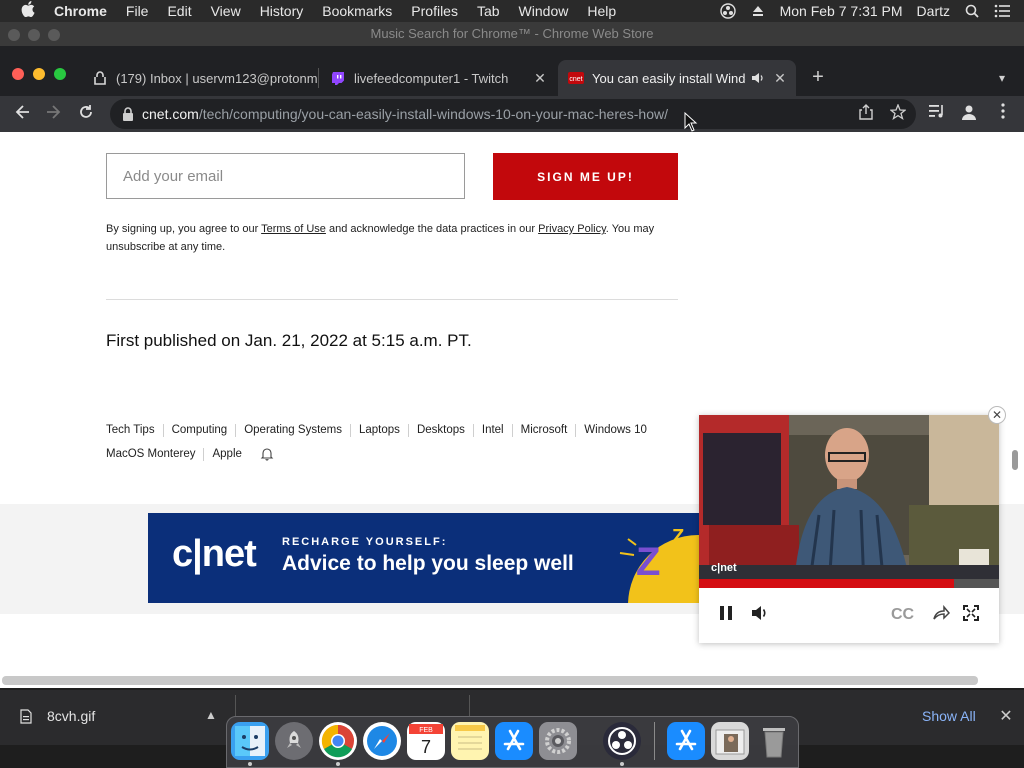  Describe the element at coordinates (170, 114) in the screenshot. I see `url-host: cnet.com` at that location.